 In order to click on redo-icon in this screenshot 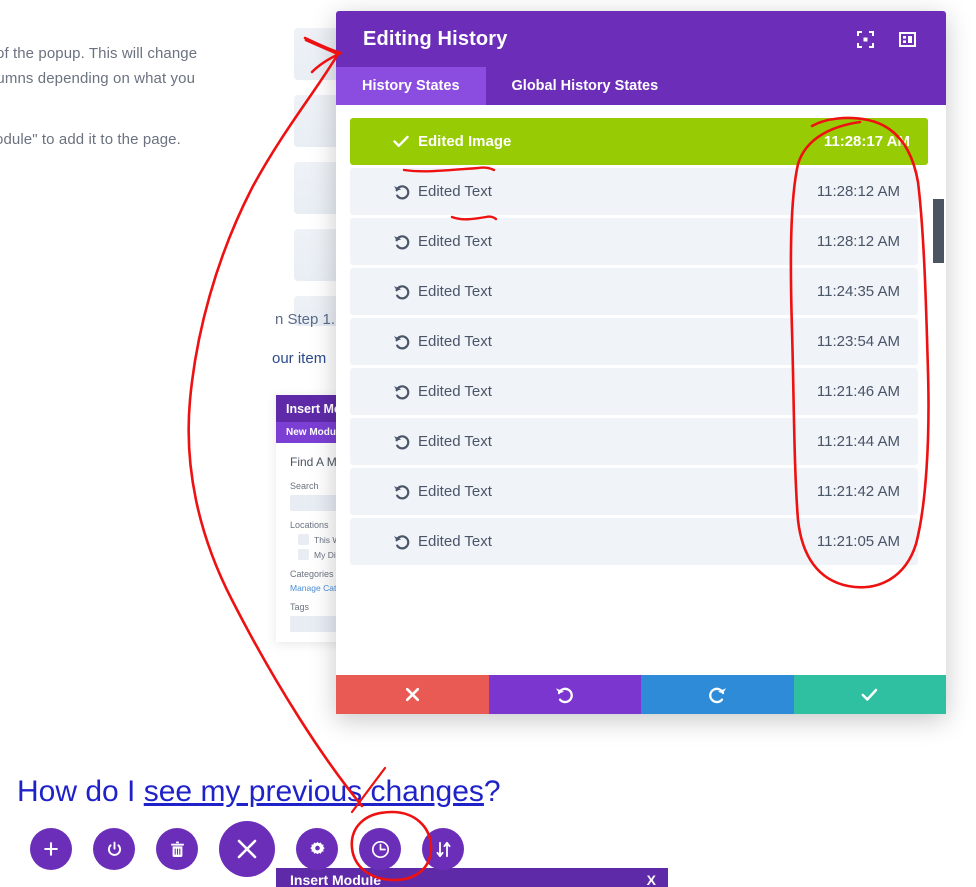, I will do `click(717, 695)`.